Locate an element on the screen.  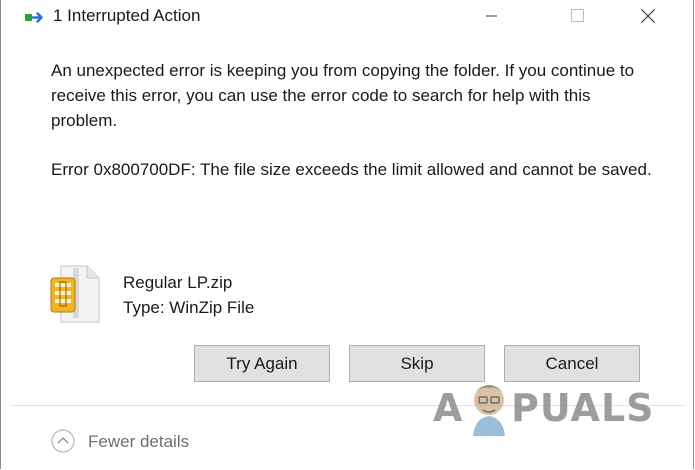
skip-button: Skip is located at coordinates (417, 363).